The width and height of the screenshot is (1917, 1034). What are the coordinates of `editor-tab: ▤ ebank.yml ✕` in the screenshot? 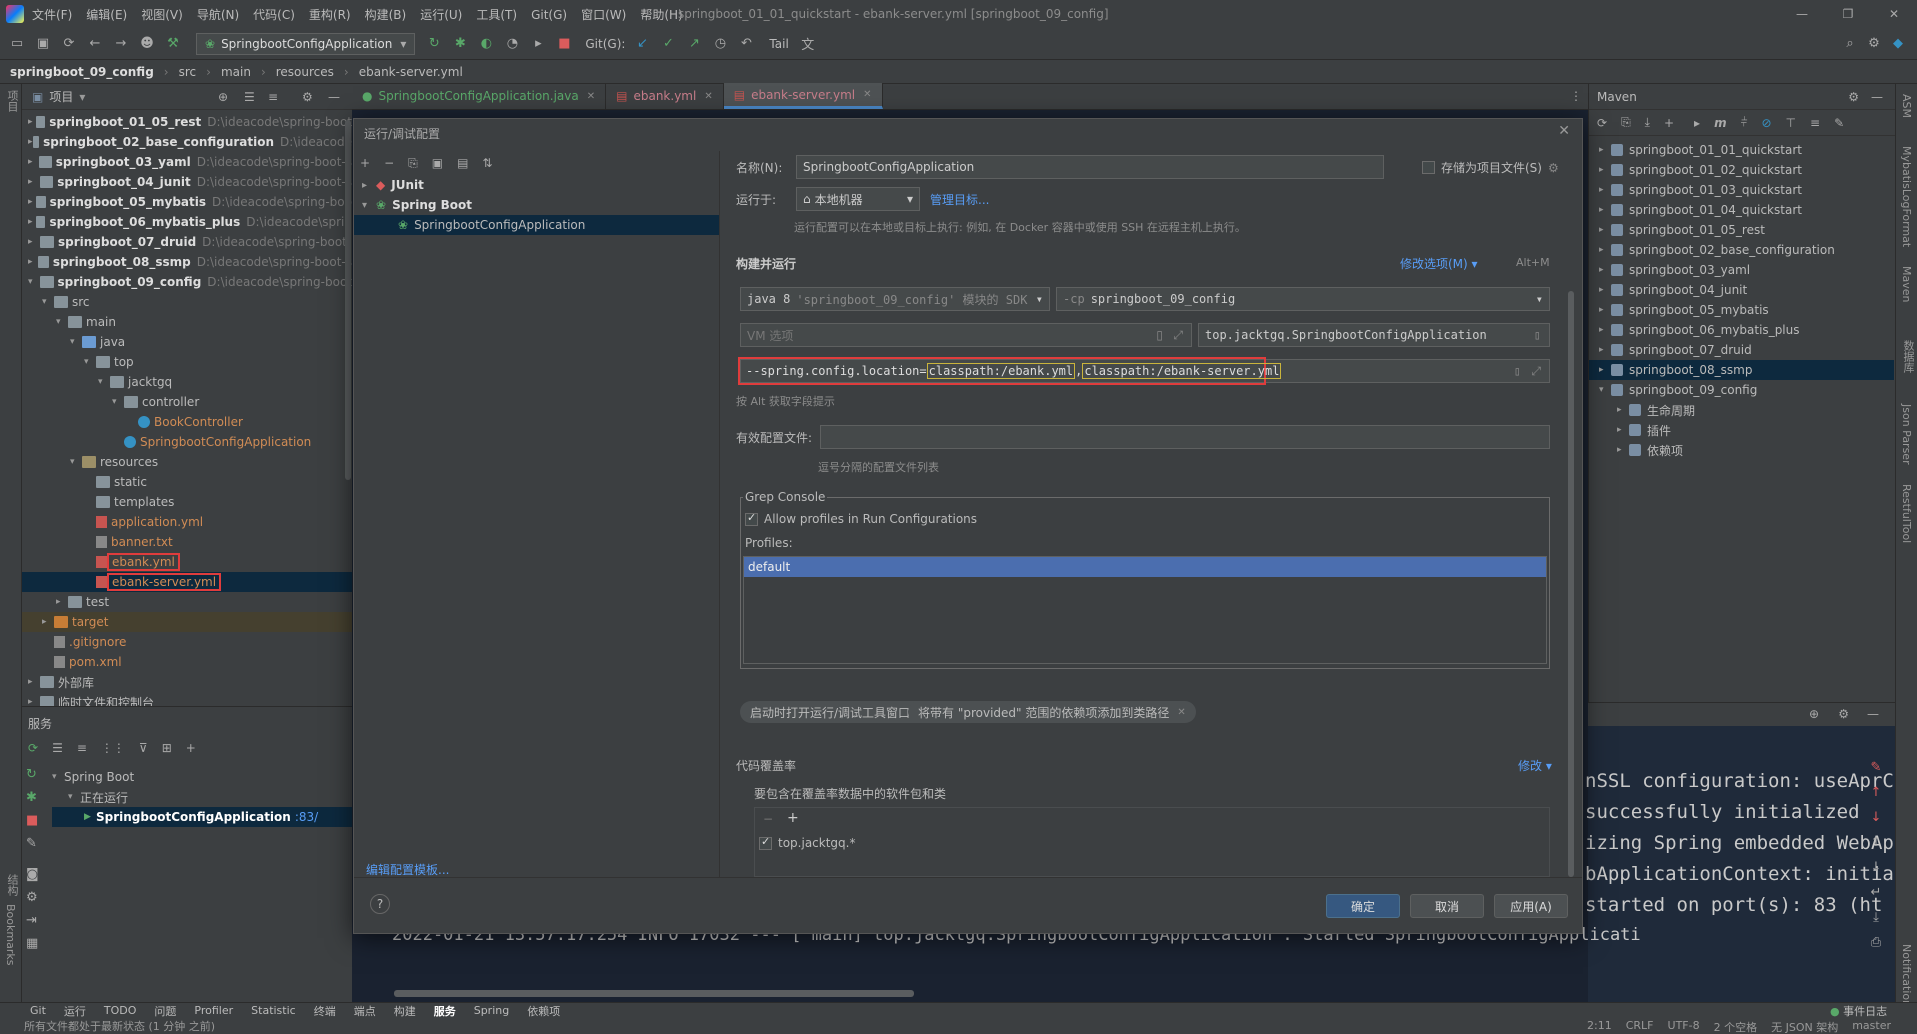 It's located at (665, 96).